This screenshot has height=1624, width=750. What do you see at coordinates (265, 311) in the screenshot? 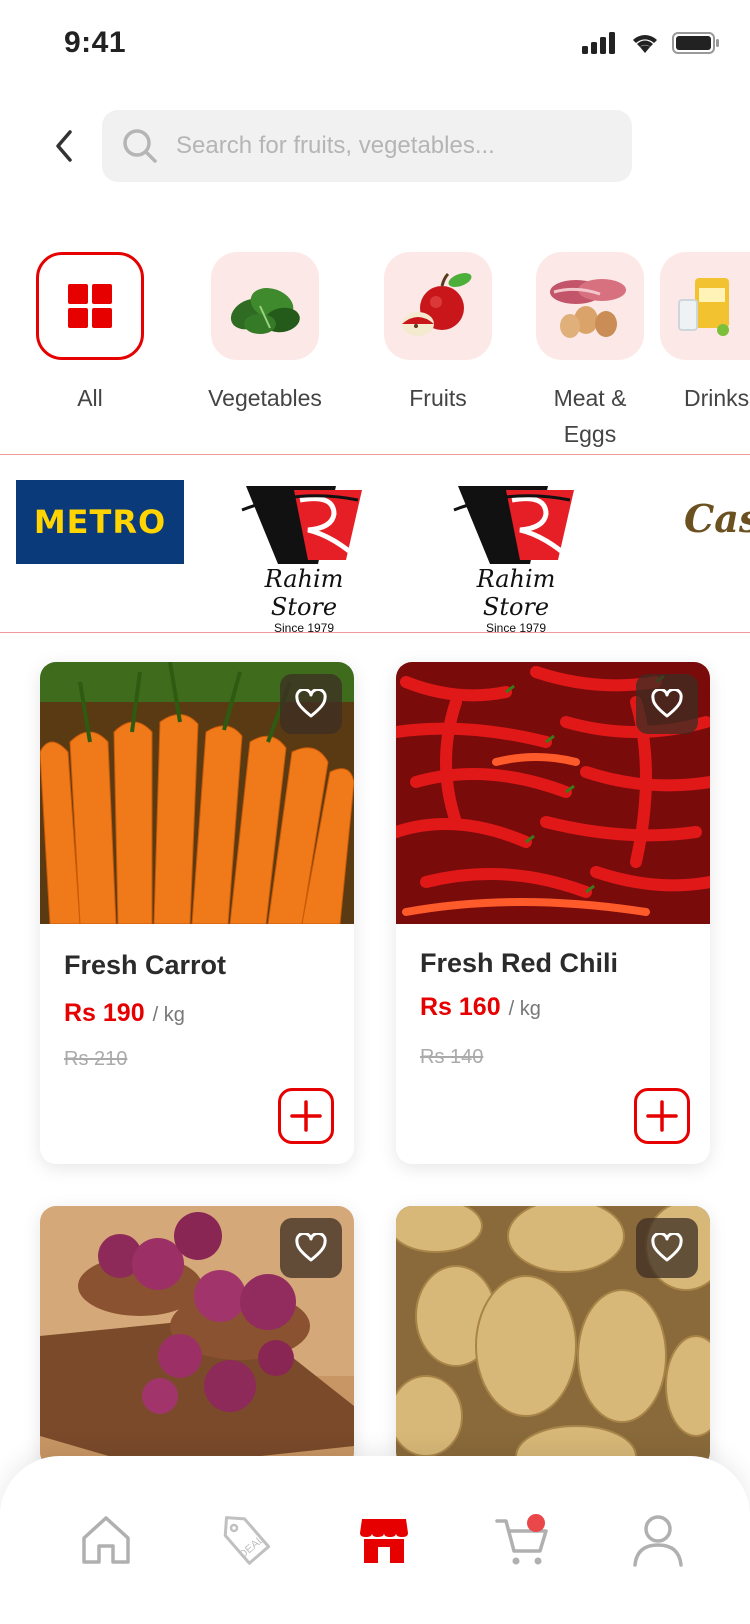
I see `vegetables-image` at bounding box center [265, 311].